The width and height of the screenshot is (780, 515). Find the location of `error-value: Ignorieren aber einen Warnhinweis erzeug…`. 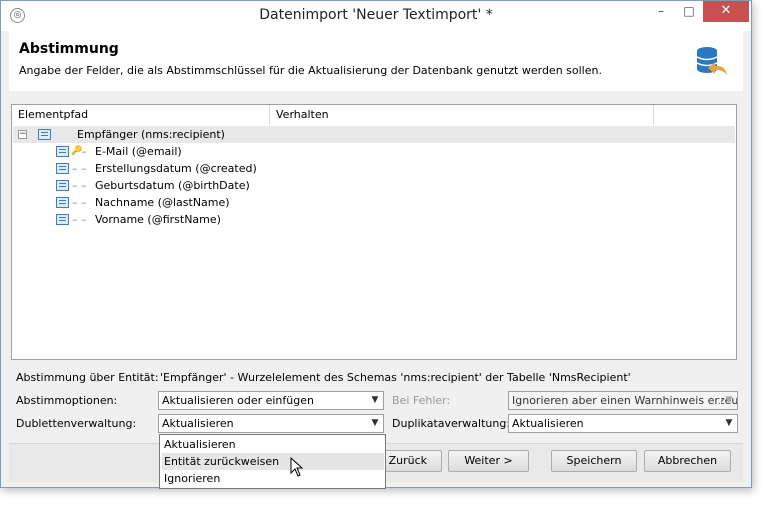

error-value: Ignorieren aber einen Warnhinweis erzeug… is located at coordinates (625, 400).